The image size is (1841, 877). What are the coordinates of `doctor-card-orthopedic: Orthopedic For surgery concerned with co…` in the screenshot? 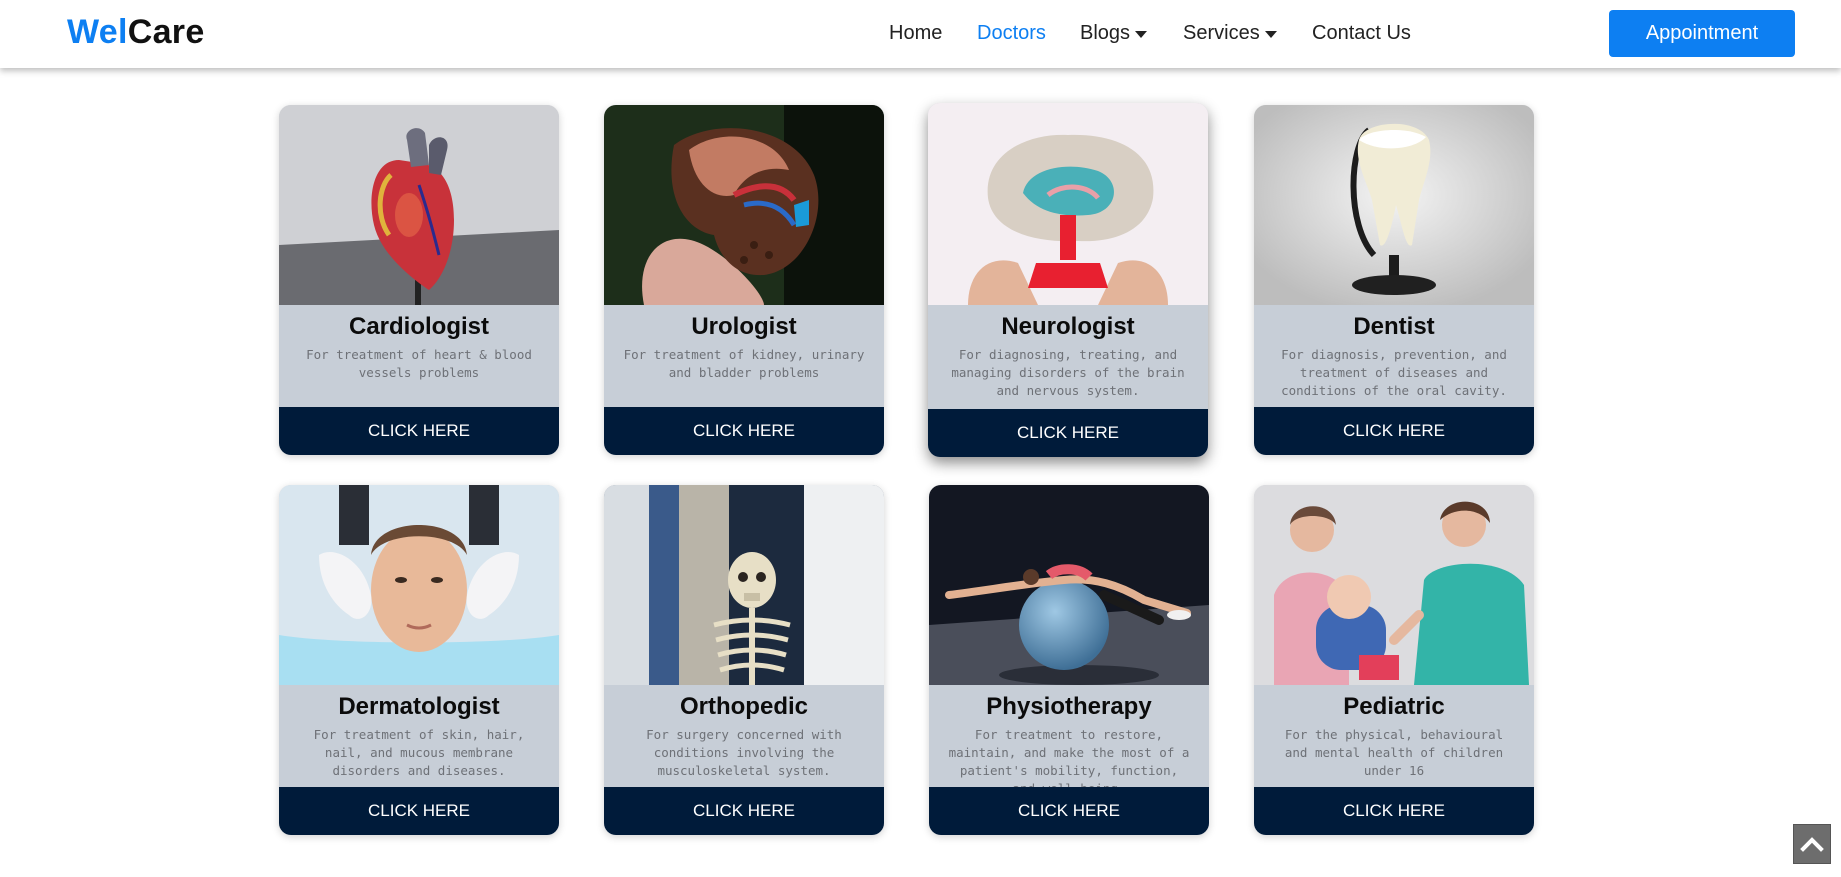 It's located at (744, 660).